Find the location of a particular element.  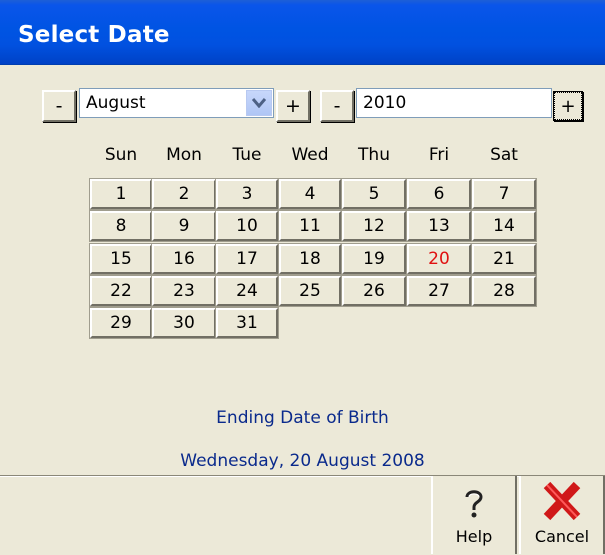

month-decrement-button: - is located at coordinates (59, 106).